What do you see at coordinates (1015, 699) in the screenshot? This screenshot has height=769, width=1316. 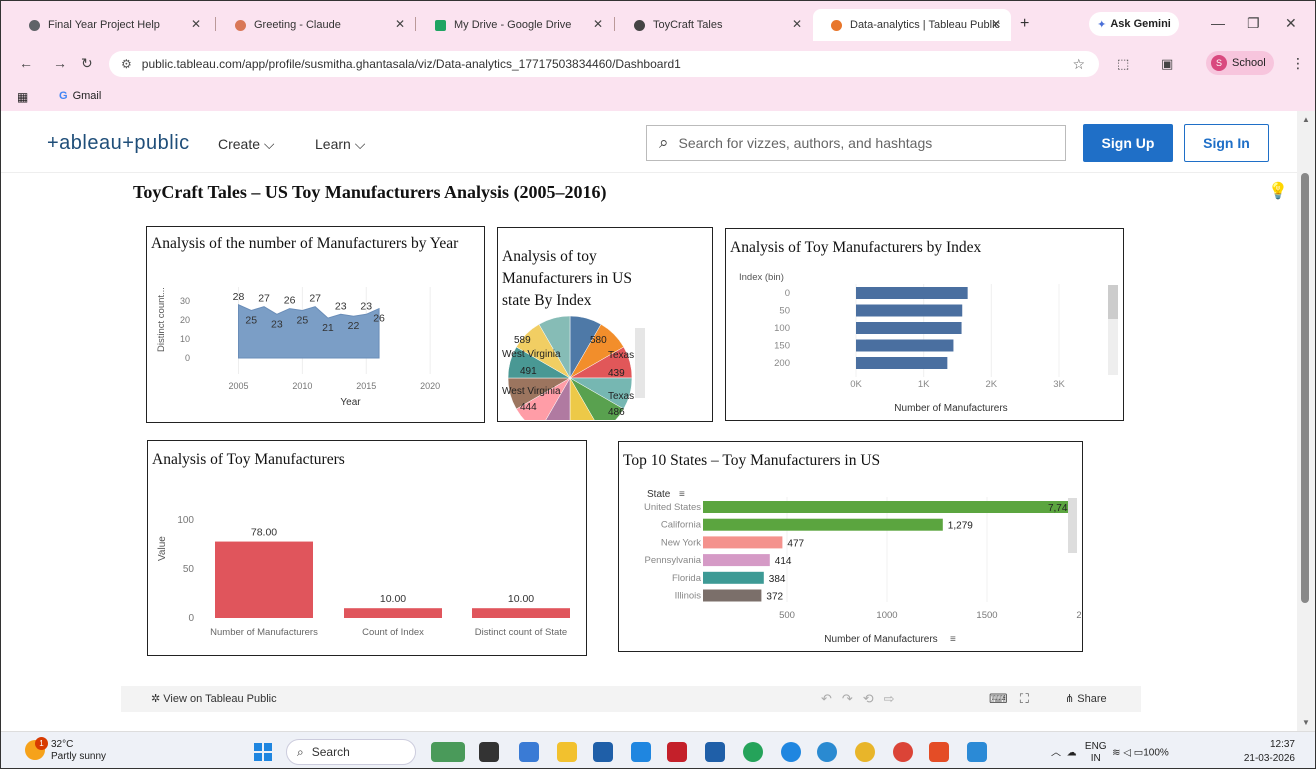 I see `present-fullscreen-controls: ⌨⛶` at bounding box center [1015, 699].